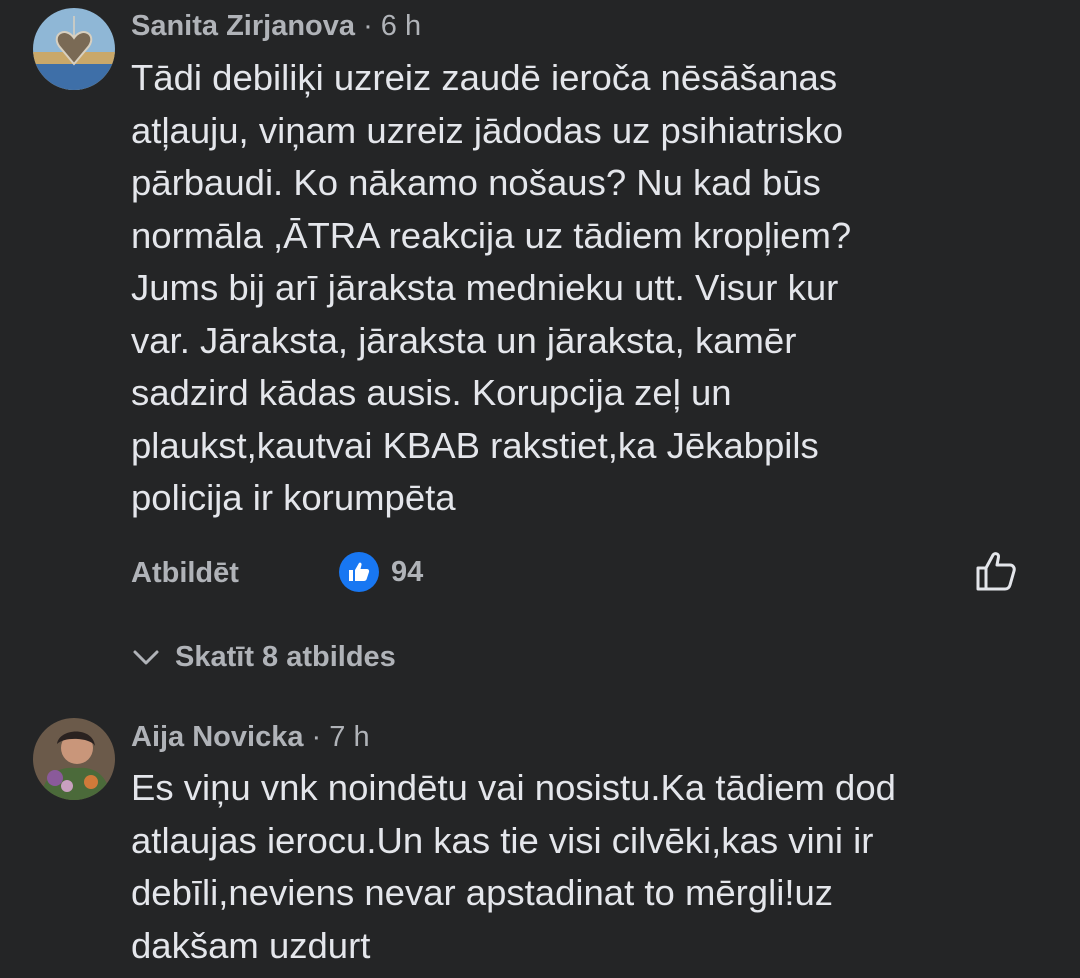 The height and width of the screenshot is (978, 1080). I want to click on reaction-summary: 94, so click(381, 572).